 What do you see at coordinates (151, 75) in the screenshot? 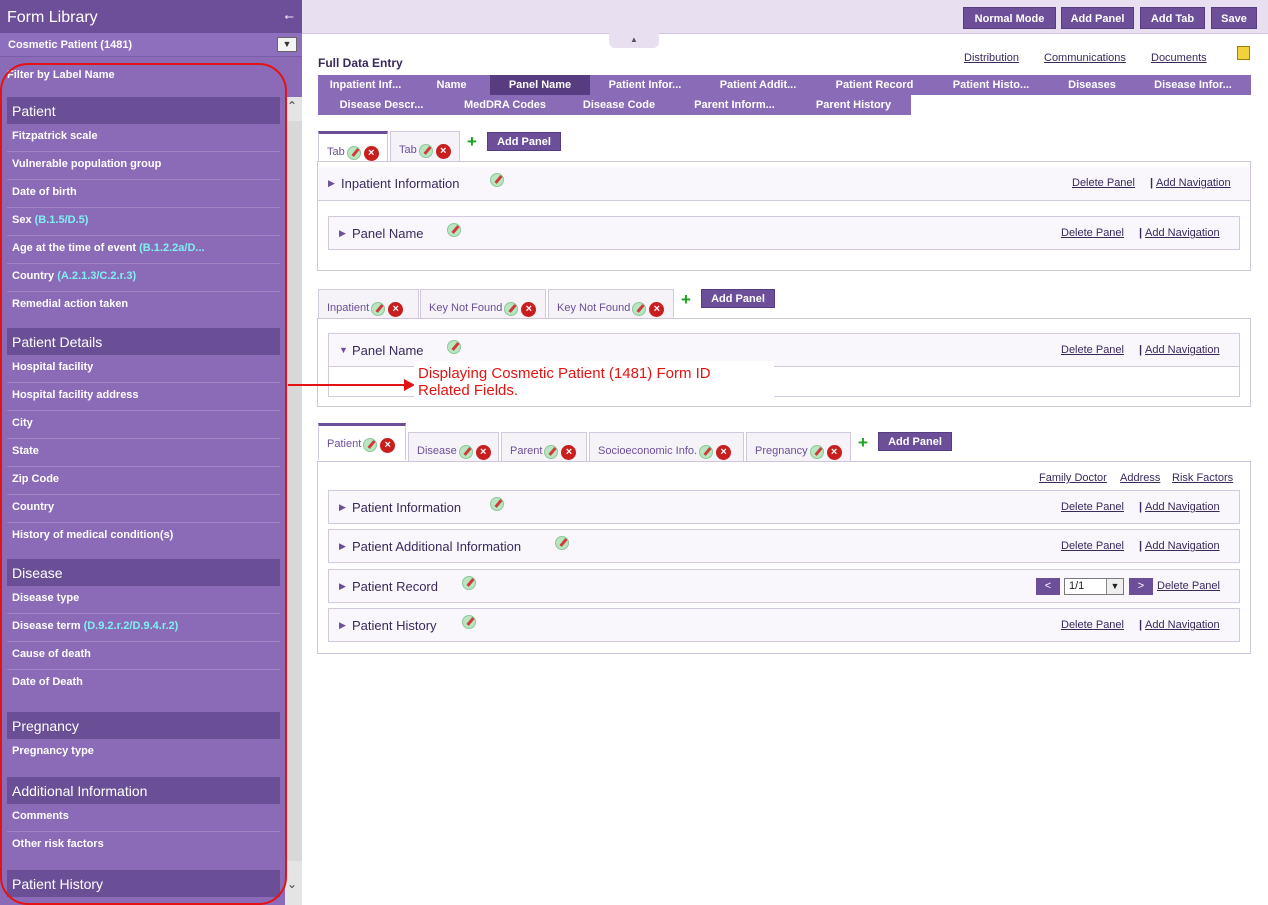
I see `filter-area: Filter by Label Name` at bounding box center [151, 75].